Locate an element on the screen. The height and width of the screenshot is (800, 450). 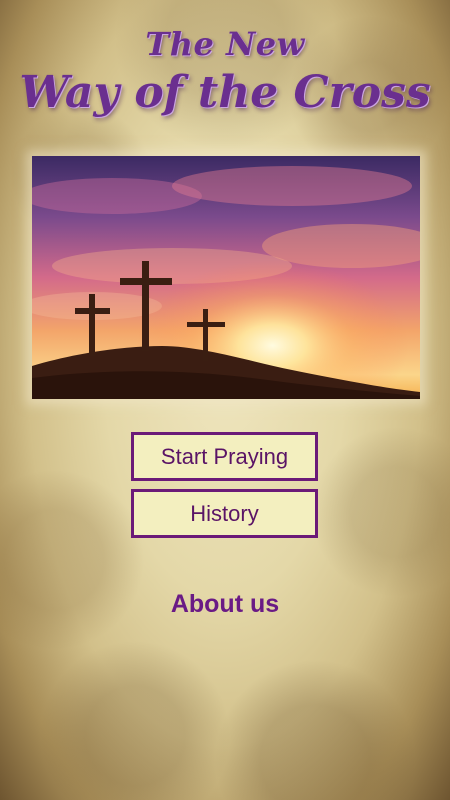
start-praying-button: Start Praying is located at coordinates (224, 456).